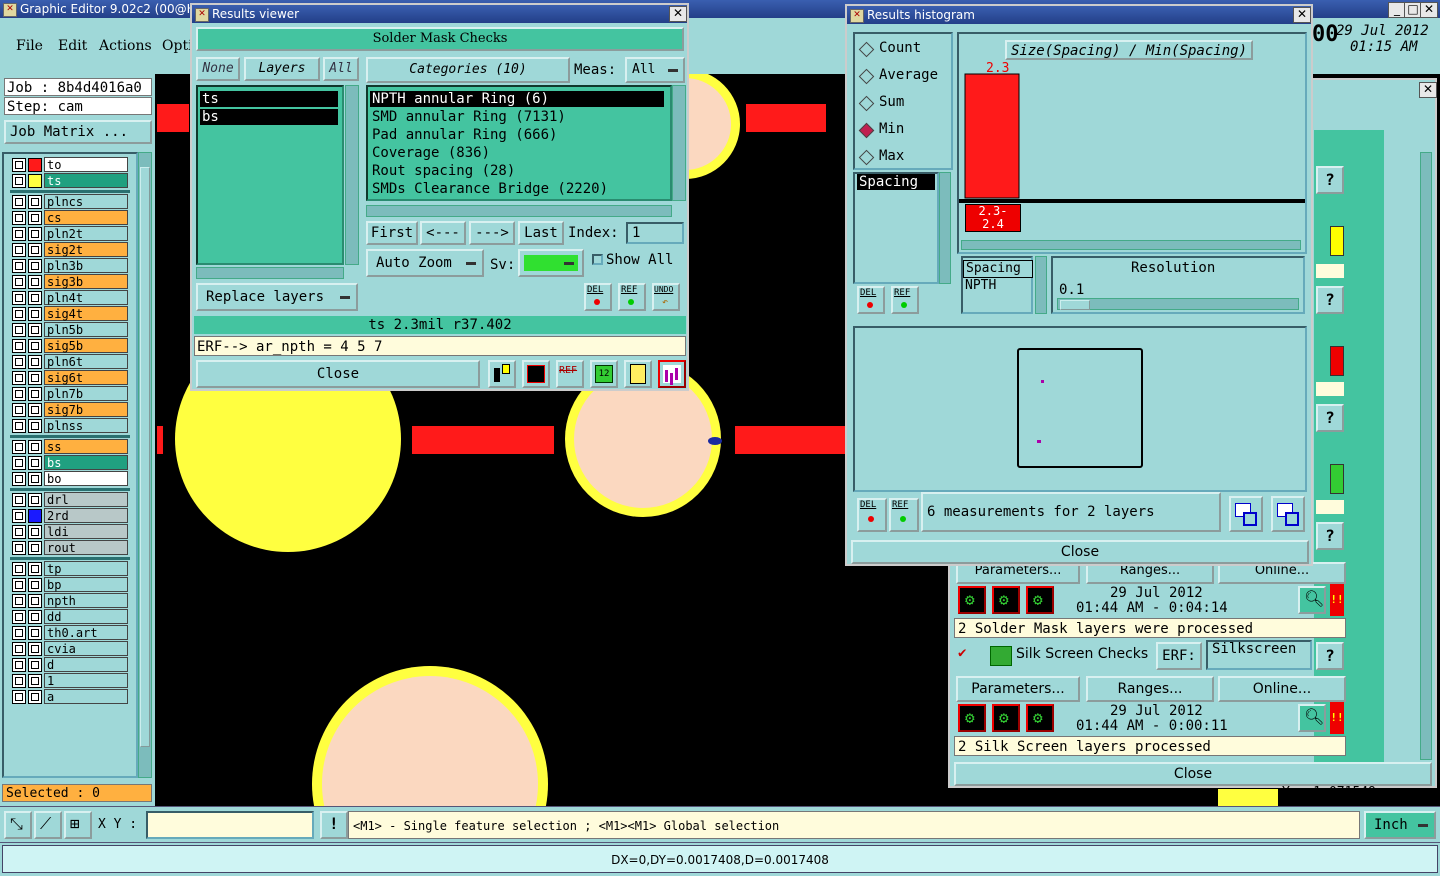  Describe the element at coordinates (86, 233) in the screenshot. I see `layer-name: pln2t` at that location.